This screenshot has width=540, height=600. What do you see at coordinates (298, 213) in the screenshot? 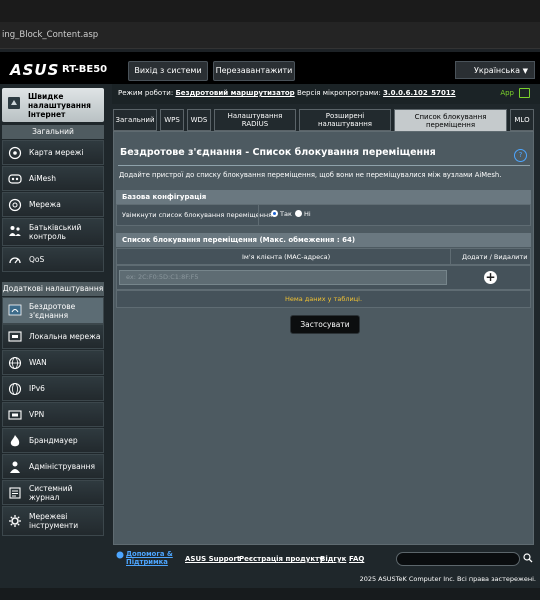
I see `enable-no-radio` at bounding box center [298, 213].